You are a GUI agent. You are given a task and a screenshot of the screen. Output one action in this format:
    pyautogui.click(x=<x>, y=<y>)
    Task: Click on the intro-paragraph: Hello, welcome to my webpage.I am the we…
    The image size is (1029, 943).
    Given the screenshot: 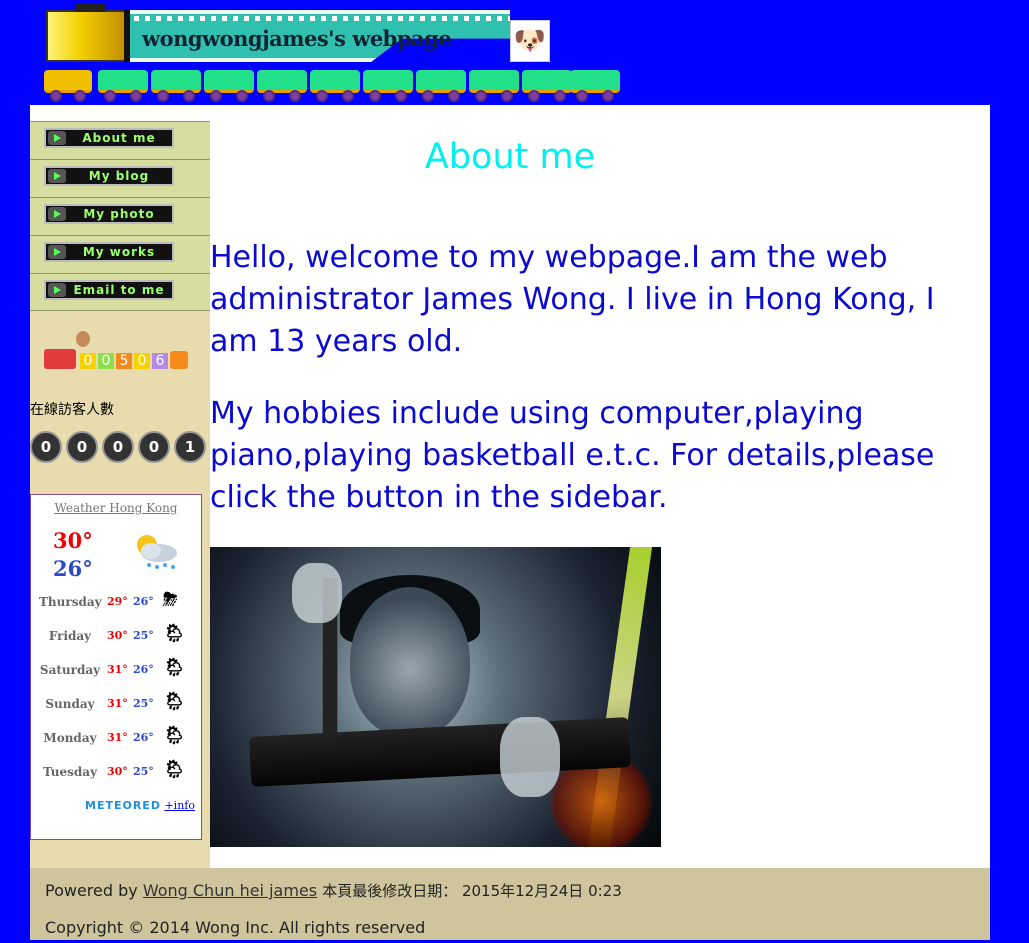 What is the action you would take?
    pyautogui.click(x=572, y=299)
    